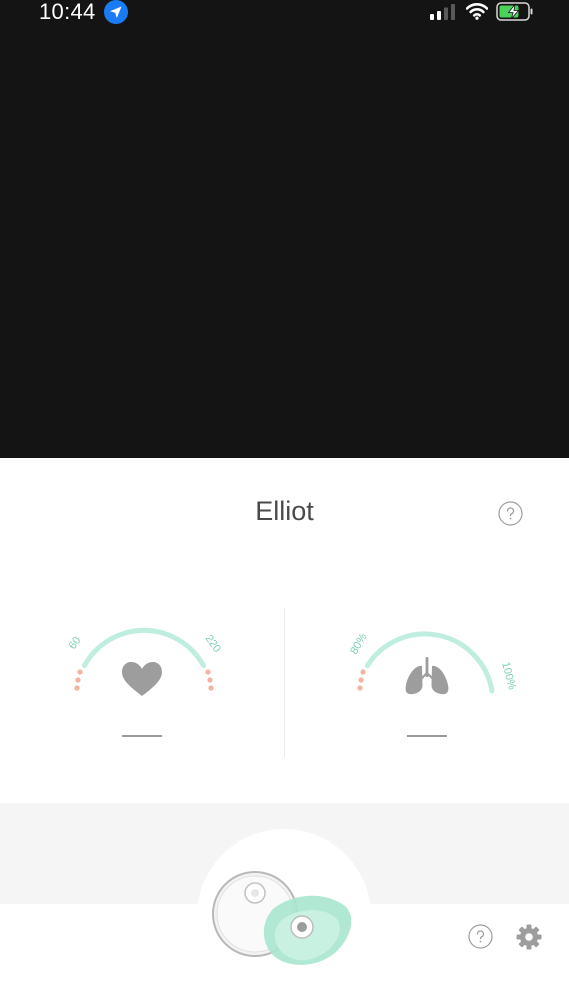 The image size is (569, 1000). I want to click on heart-rate-arc, so click(144, 647).